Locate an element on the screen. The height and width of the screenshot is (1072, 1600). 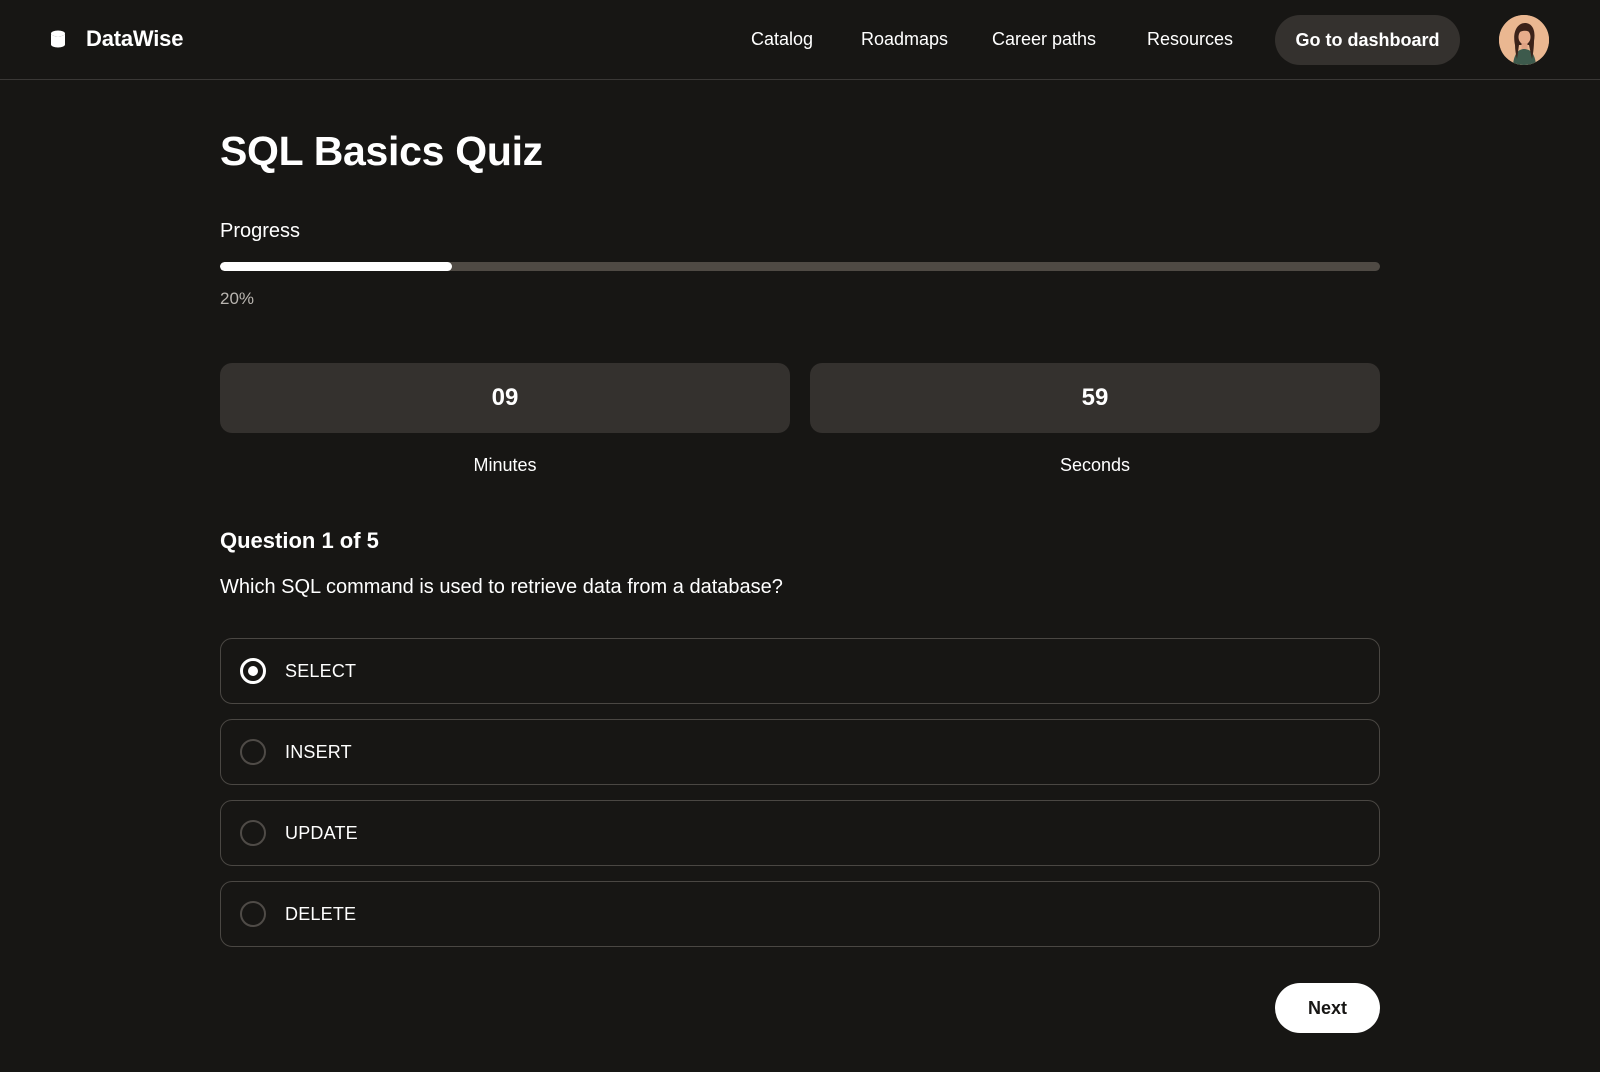
user-avatar is located at coordinates (1524, 40).